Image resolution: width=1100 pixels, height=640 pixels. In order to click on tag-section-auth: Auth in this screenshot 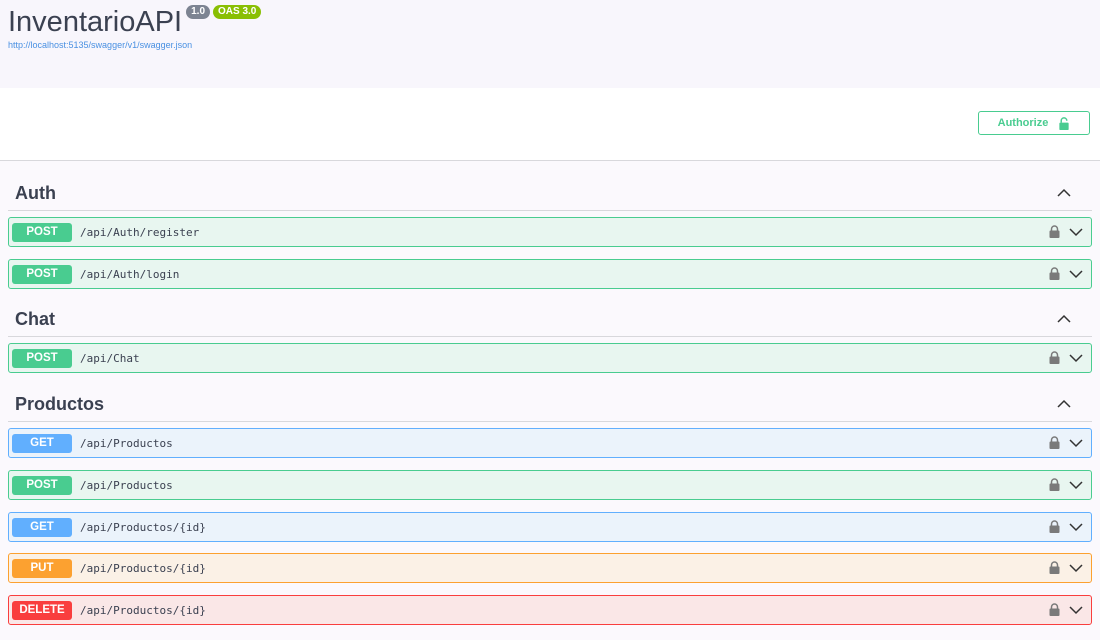, I will do `click(550, 193)`.